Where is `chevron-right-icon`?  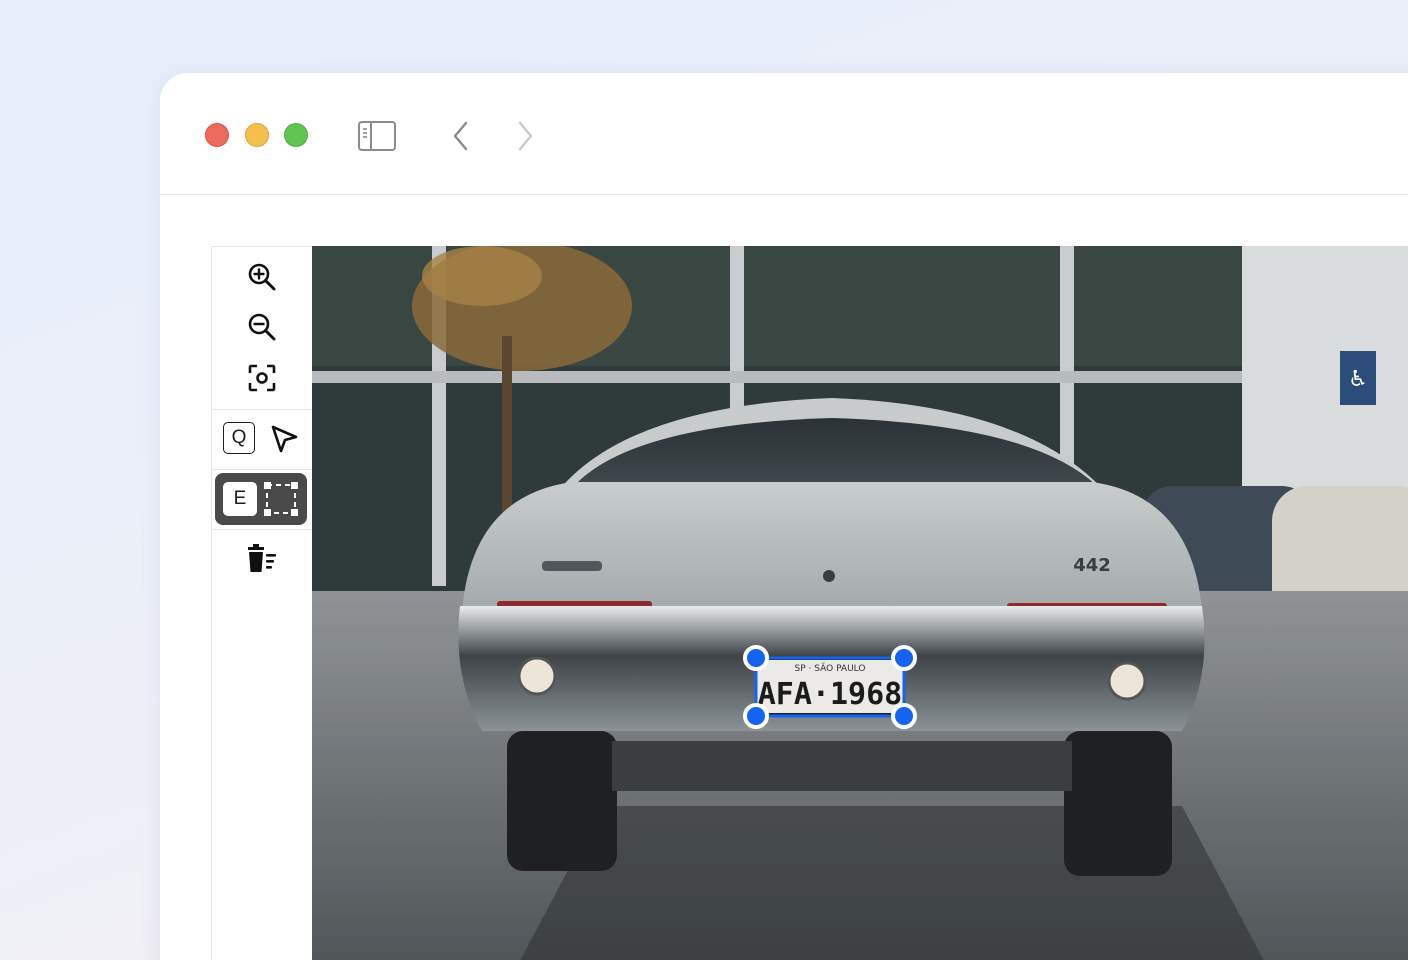
chevron-right-icon is located at coordinates (525, 136).